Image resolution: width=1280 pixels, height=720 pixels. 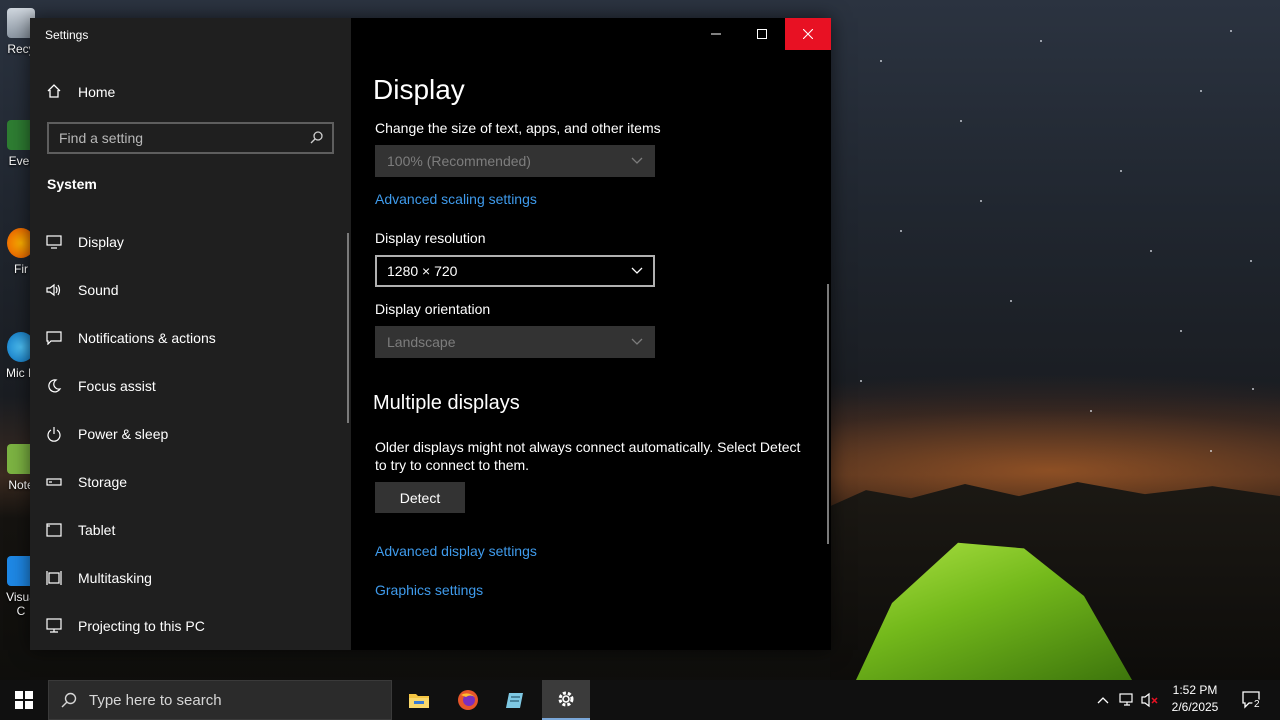 I want to click on settings-icon, so click(x=566, y=699).